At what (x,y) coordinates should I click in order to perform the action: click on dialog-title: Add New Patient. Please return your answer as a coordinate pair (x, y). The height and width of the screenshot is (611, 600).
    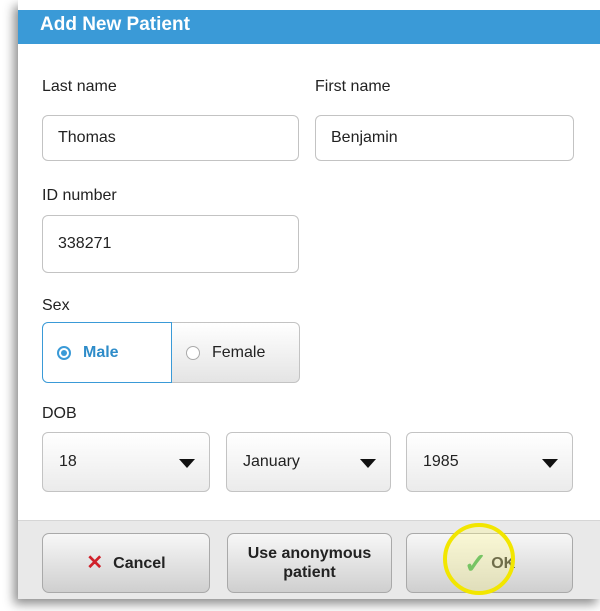
    Looking at the image, I should click on (115, 24).